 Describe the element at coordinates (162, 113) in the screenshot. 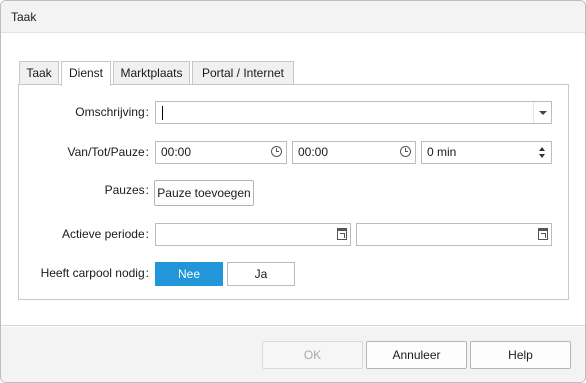

I see `text-caret` at that location.